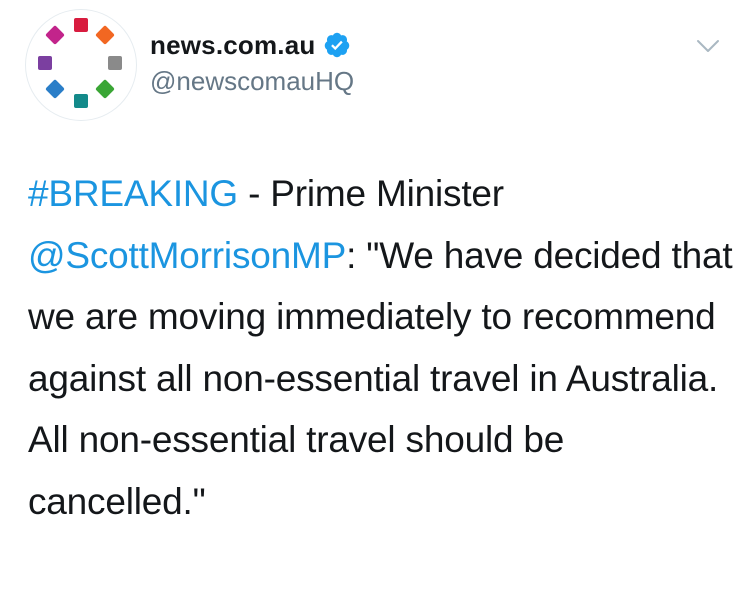 The image size is (750, 600). Describe the element at coordinates (337, 45) in the screenshot. I see `verified-badge-icon` at that location.